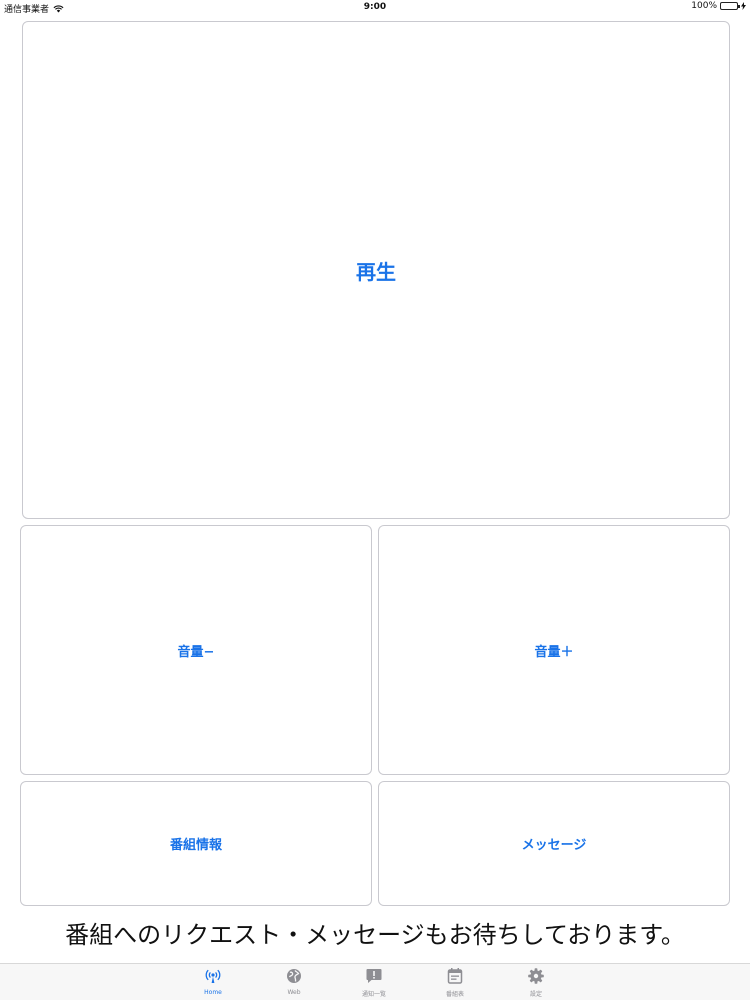 The image size is (750, 1000). I want to click on tab-notifications: 通知一覧, so click(374, 982).